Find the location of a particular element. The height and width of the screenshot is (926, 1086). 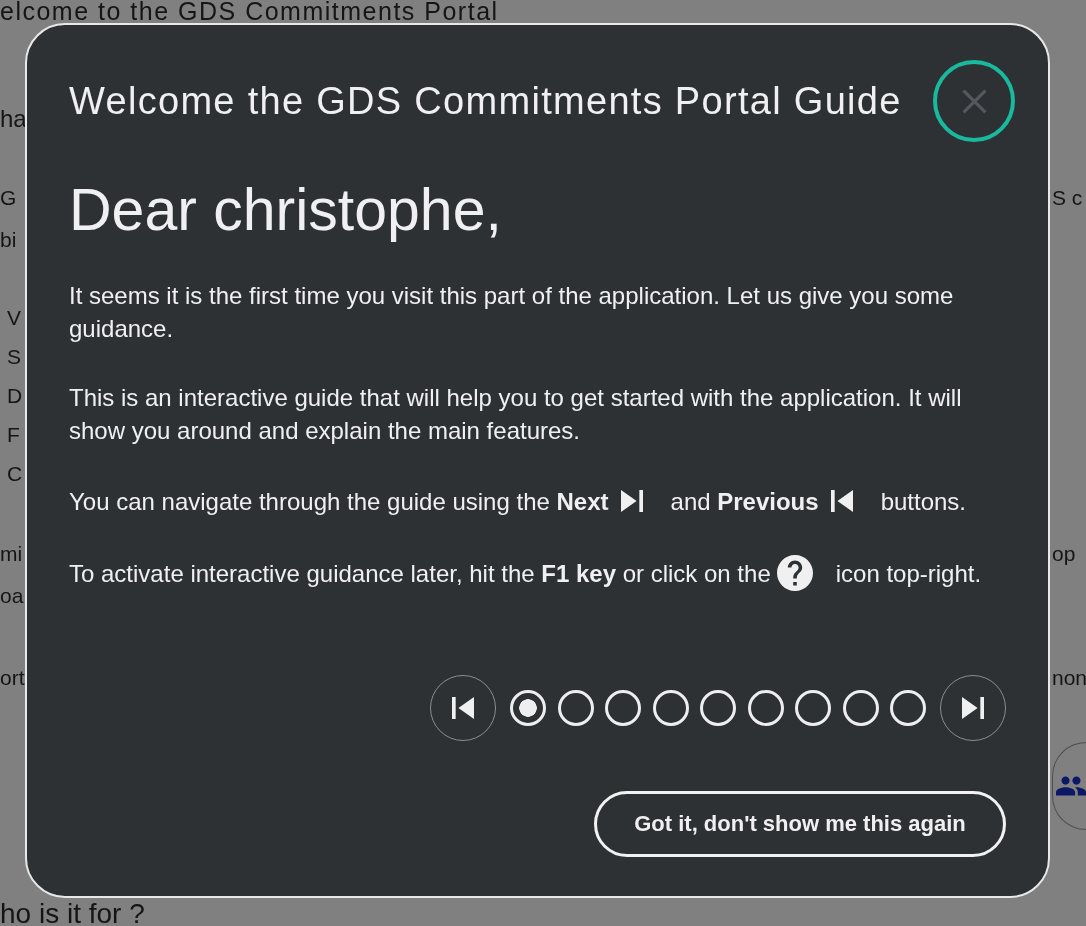

page-title: elcome to the GDS Commitments Portal is located at coordinates (249, 11).